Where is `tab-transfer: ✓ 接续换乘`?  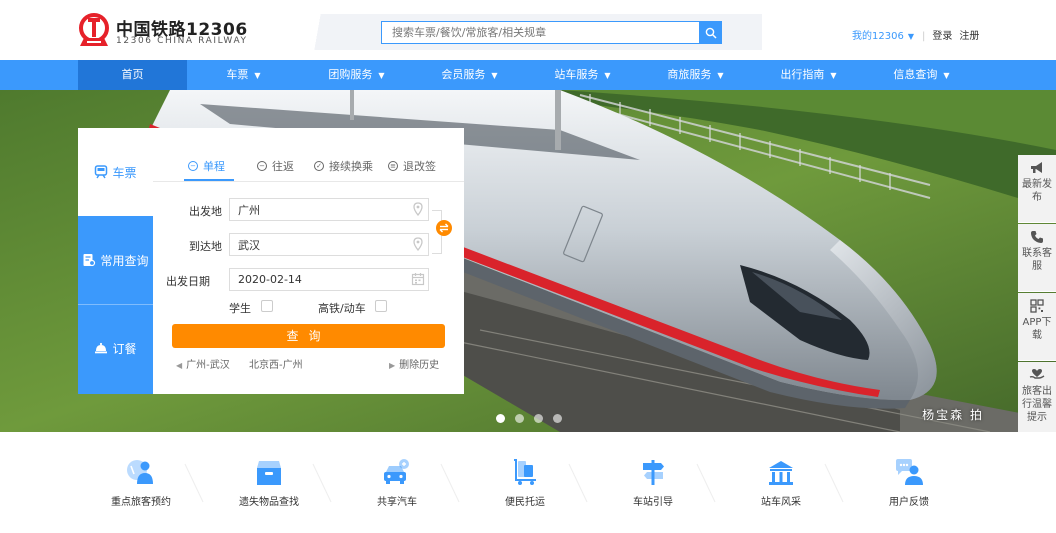 tab-transfer: ✓ 接续换乘 is located at coordinates (343, 166).